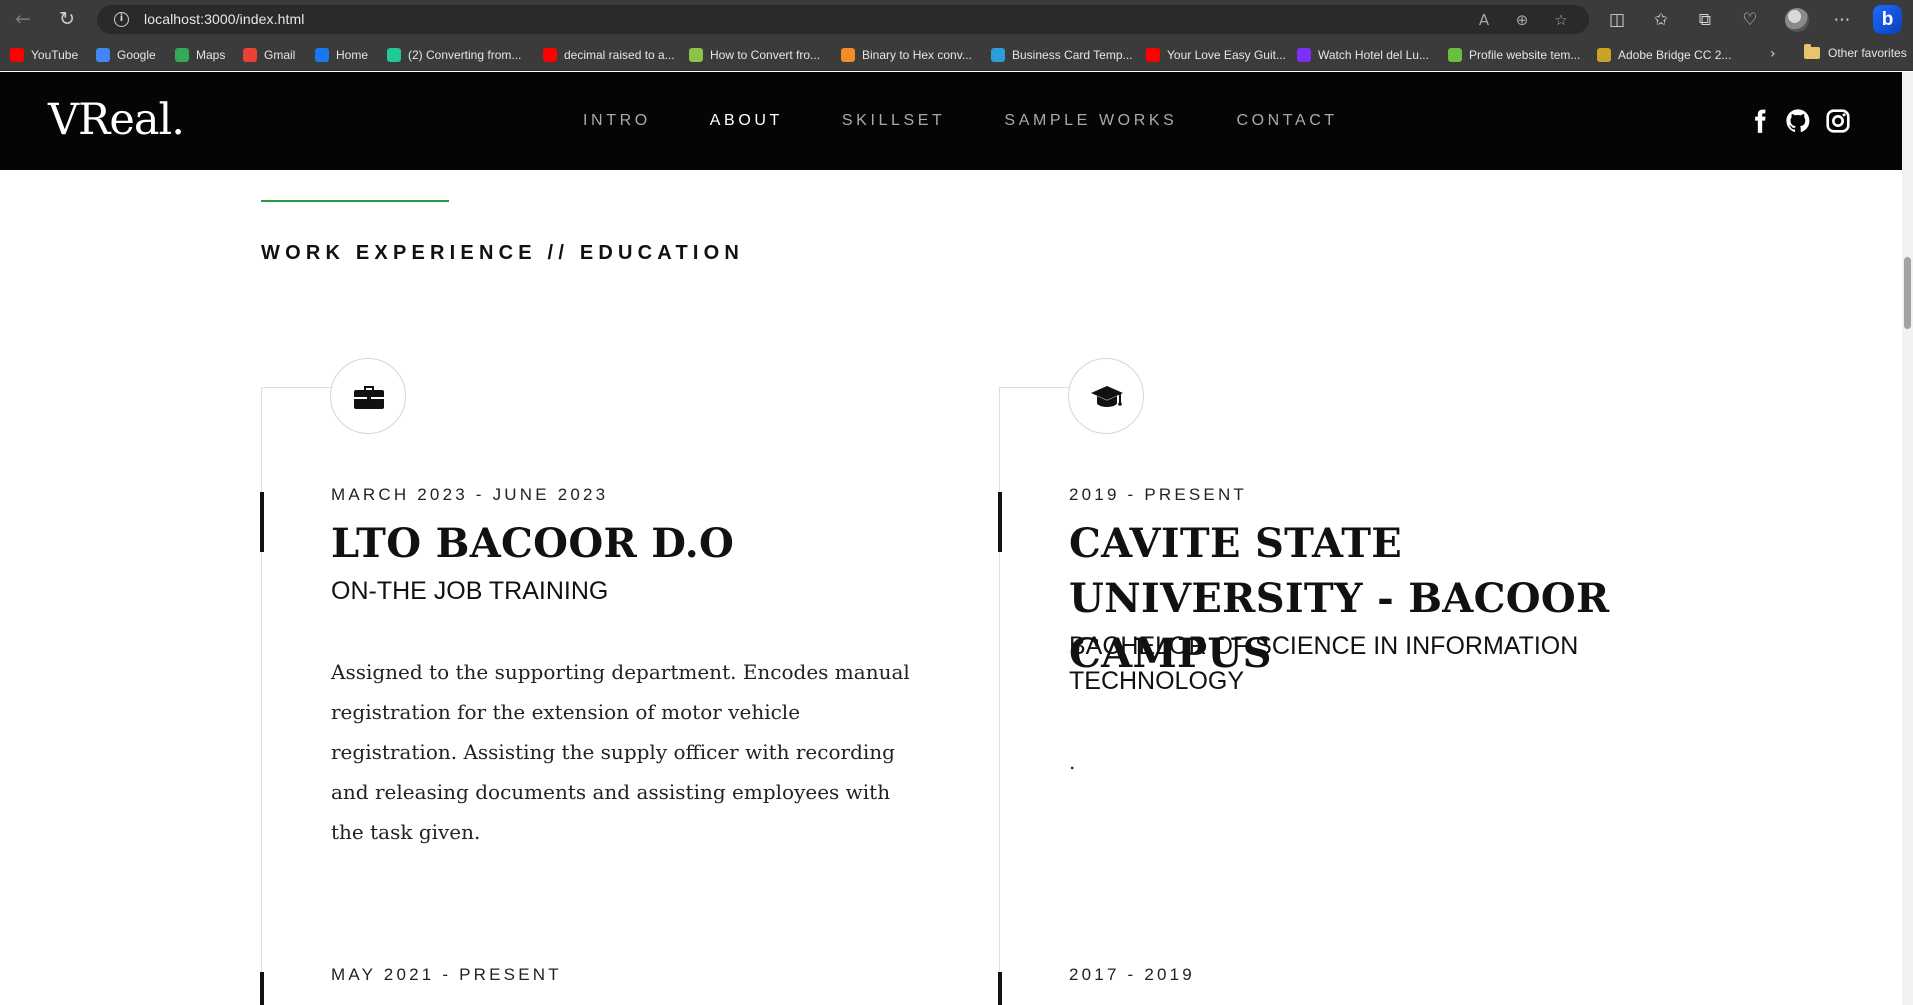  What do you see at coordinates (446, 974) in the screenshot?
I see `entry-date: MAY 2021 - PRESENT` at bounding box center [446, 974].